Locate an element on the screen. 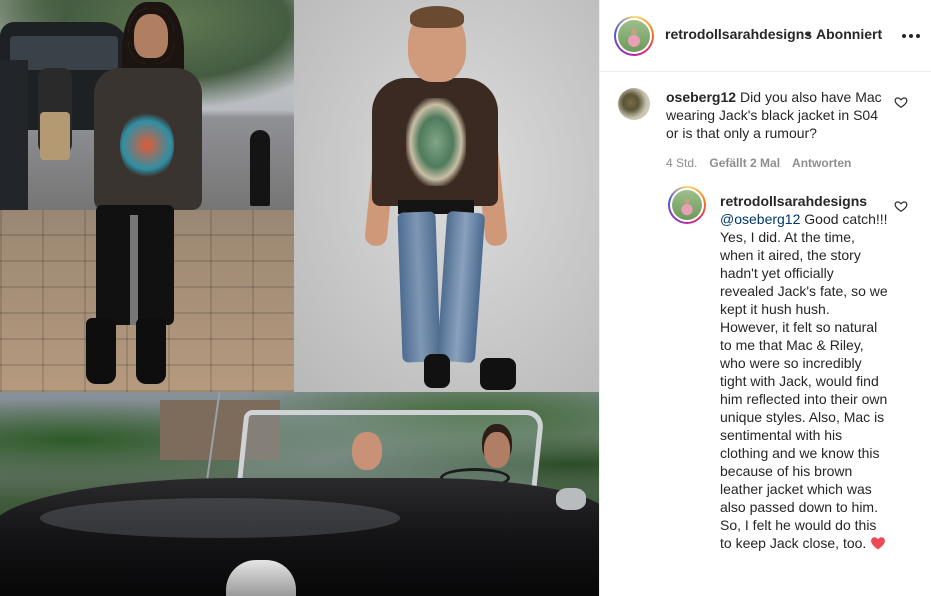  comment-time: 4 Std. is located at coordinates (682, 163).